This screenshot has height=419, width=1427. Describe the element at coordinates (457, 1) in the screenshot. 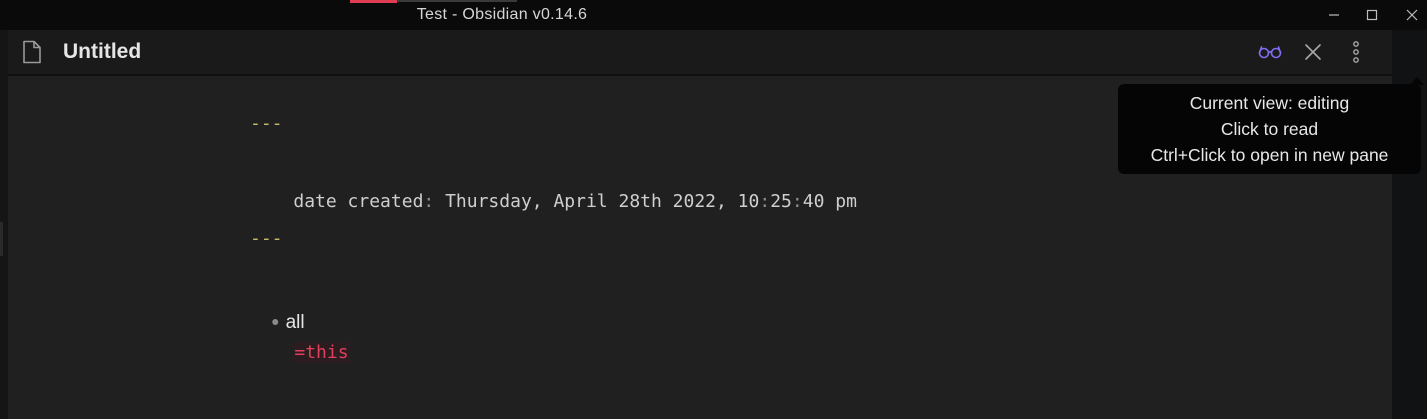

I see `titlebar-accent-secondary` at that location.